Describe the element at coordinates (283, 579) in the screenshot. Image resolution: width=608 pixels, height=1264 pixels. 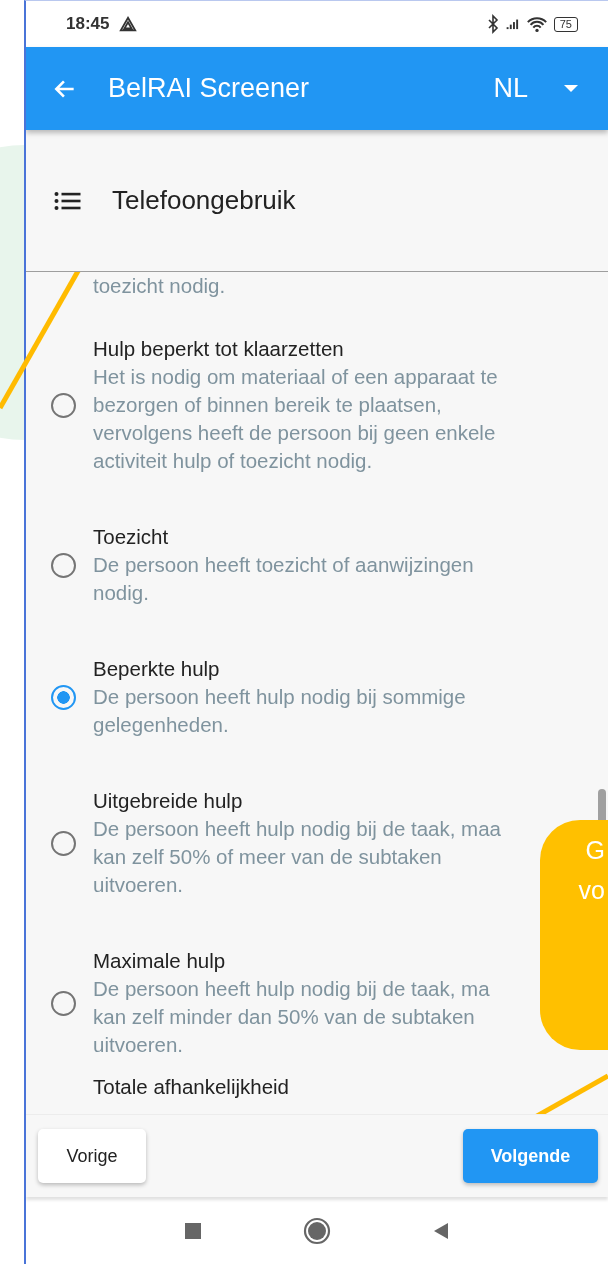
I see `option-description: De persoon heeft toezicht of aanwijzingen nodig.` at that location.